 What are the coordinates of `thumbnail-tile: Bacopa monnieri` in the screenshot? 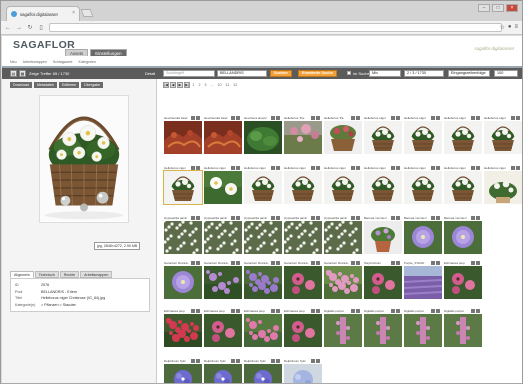 It's located at (423, 235).